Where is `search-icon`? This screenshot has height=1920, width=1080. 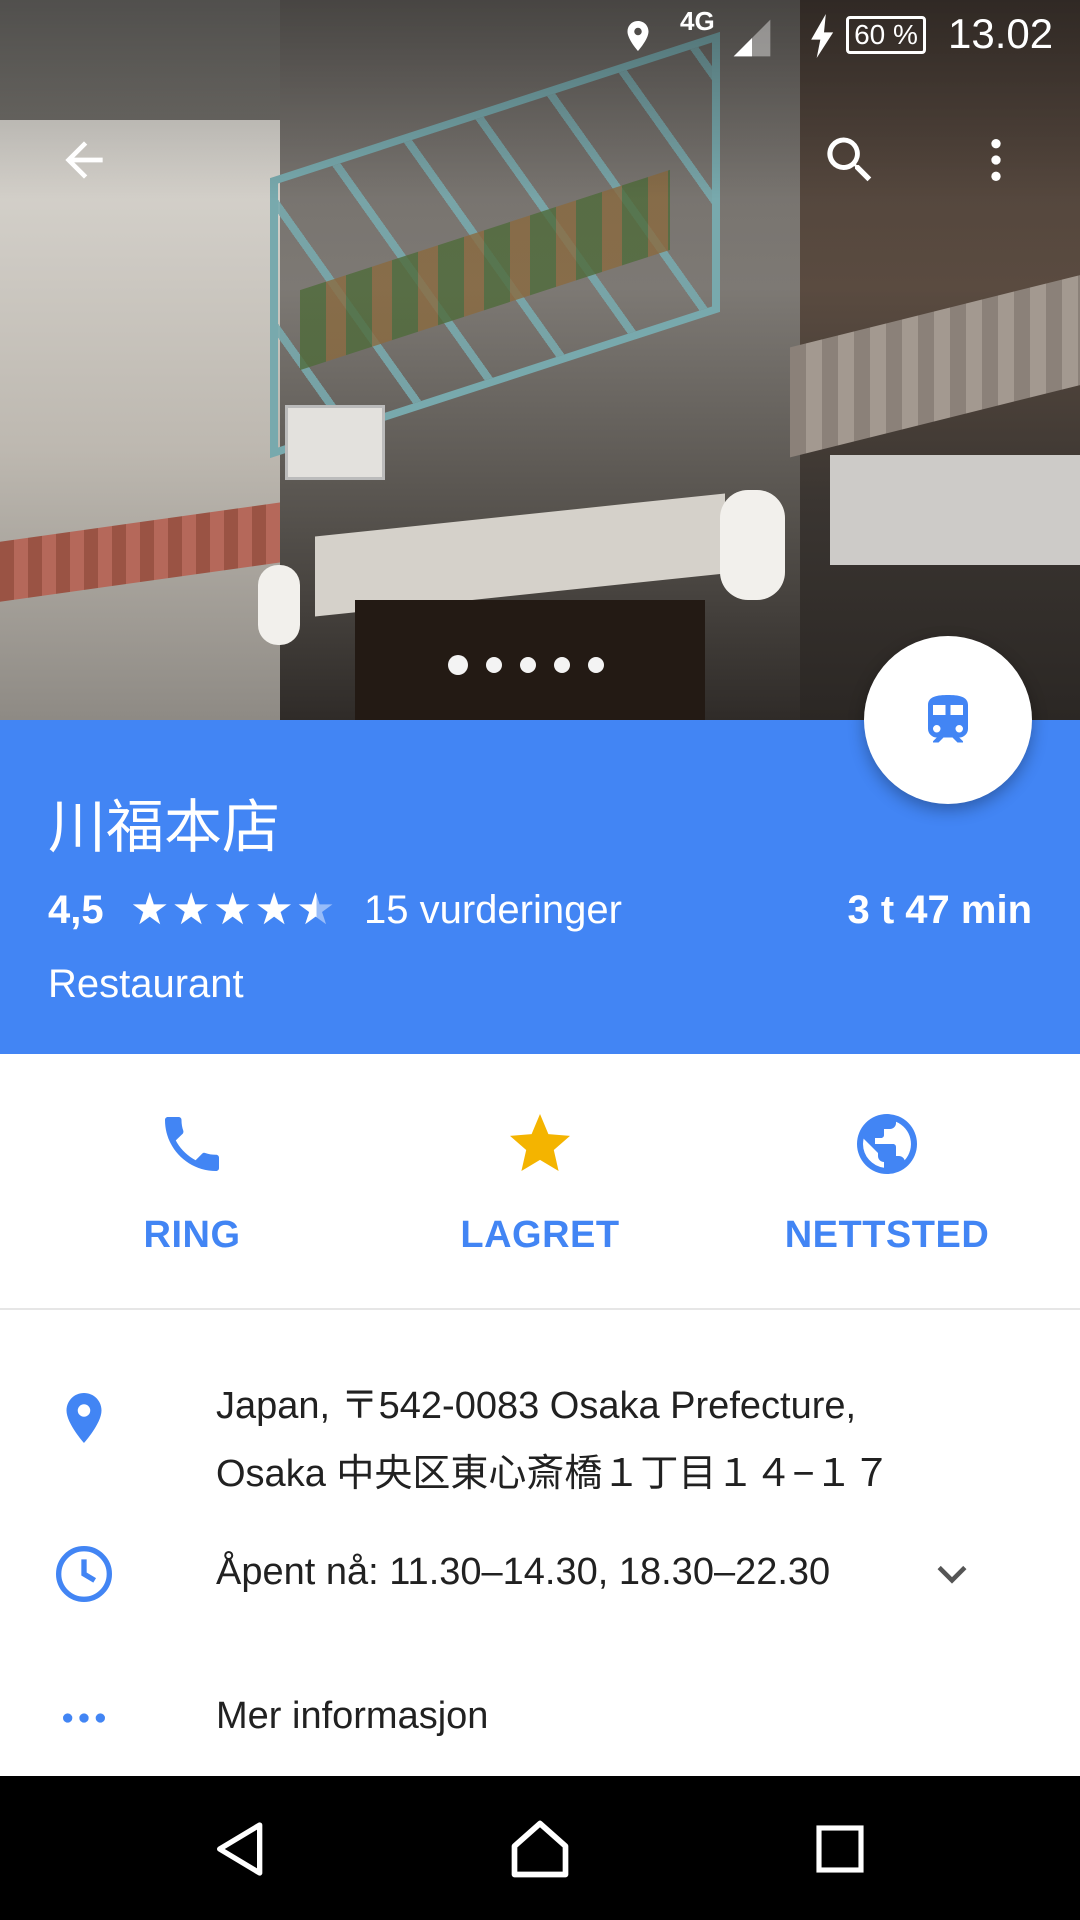
search-icon is located at coordinates (849, 159).